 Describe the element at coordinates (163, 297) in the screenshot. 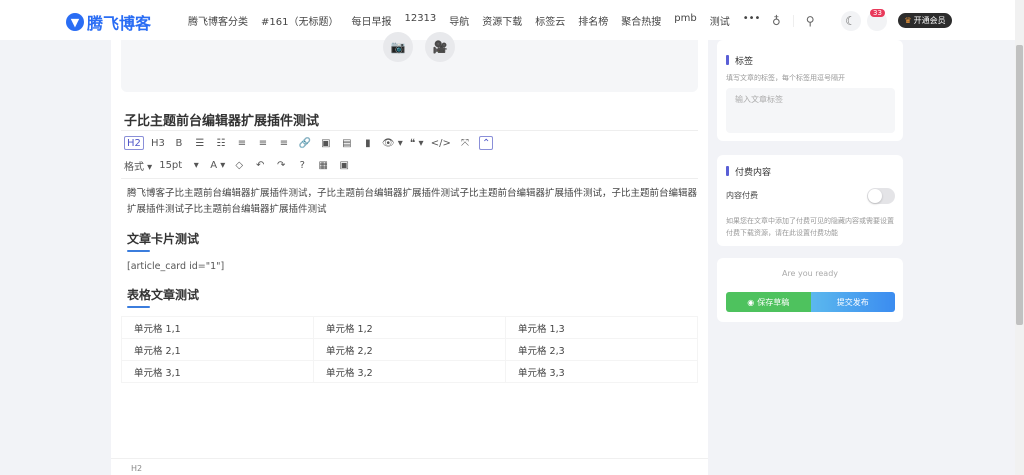

I see `heading-table: 表格文章测试` at that location.